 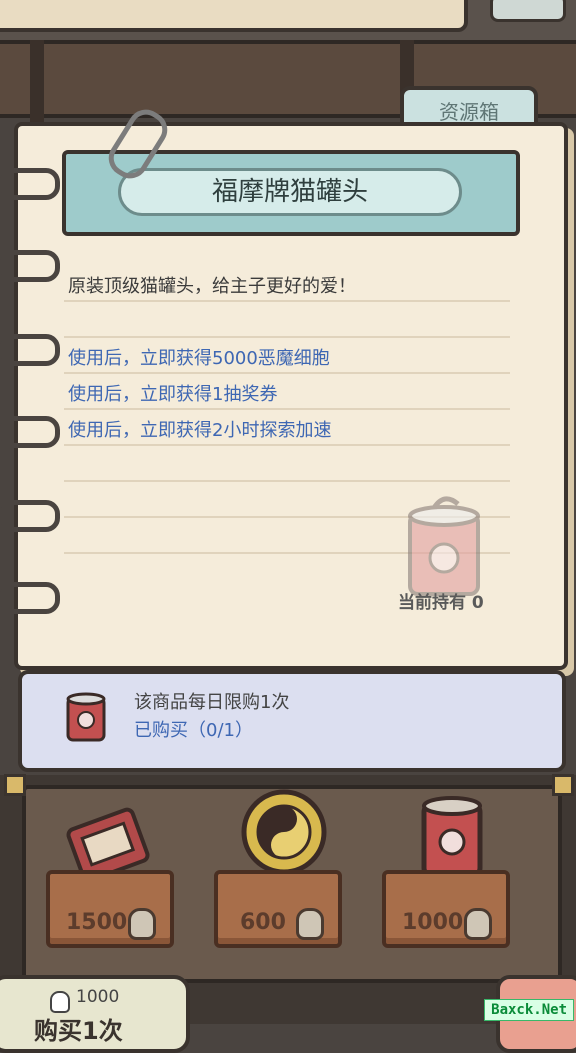 I want to click on buy-price: 1000, so click(x=98, y=997).